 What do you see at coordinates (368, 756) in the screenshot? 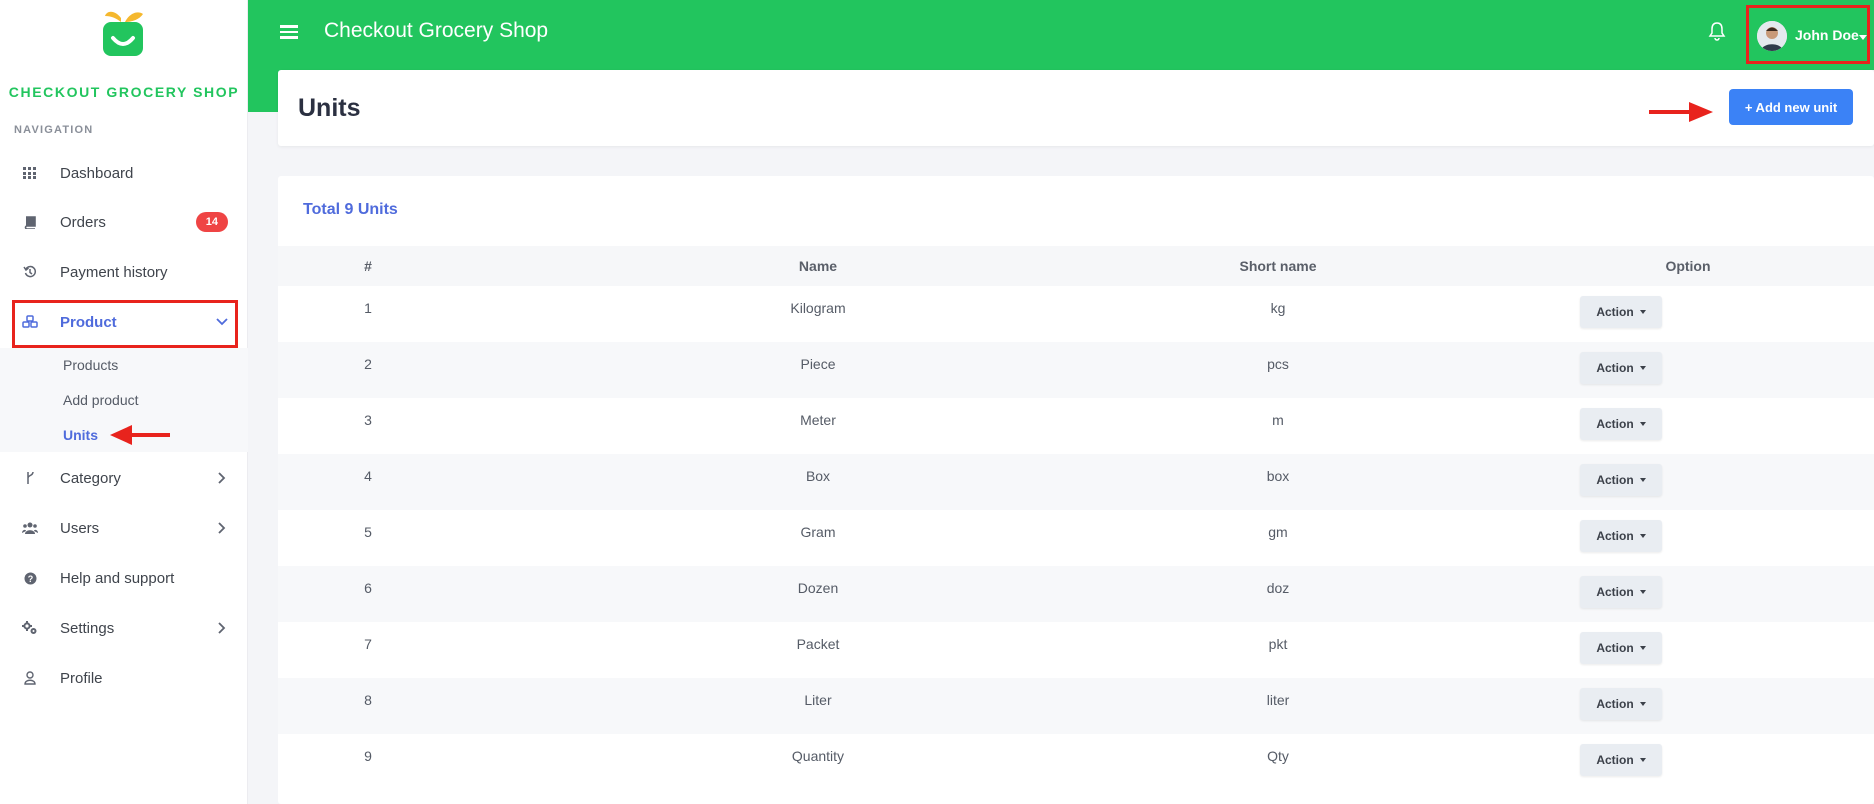
I see `cell-number: 9` at bounding box center [368, 756].